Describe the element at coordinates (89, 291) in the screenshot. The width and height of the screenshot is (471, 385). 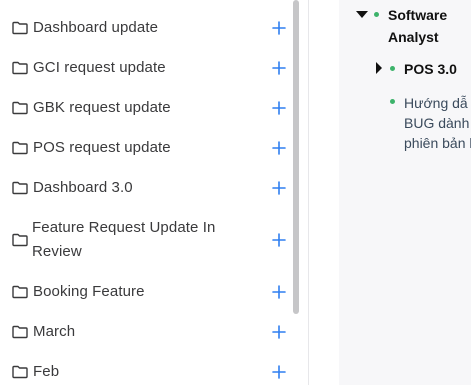
I see `folder-label: Booking Feature` at that location.